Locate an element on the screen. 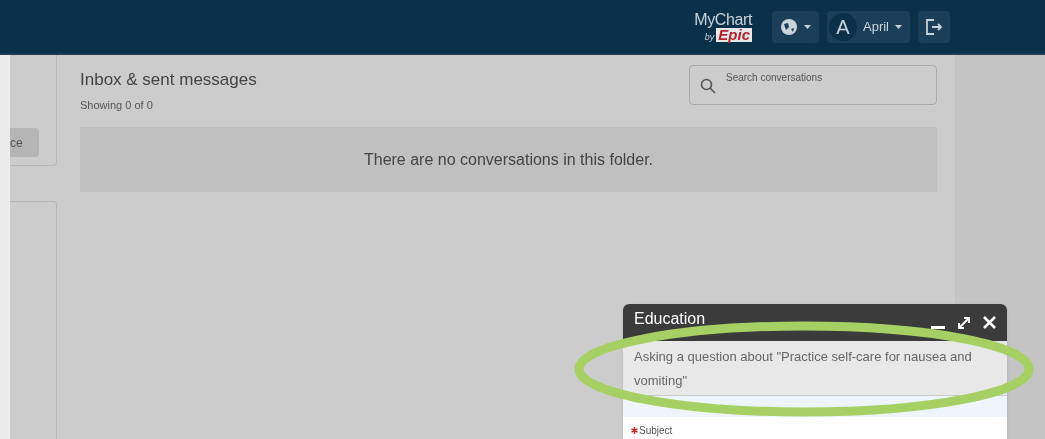  logout-icon is located at coordinates (934, 26).